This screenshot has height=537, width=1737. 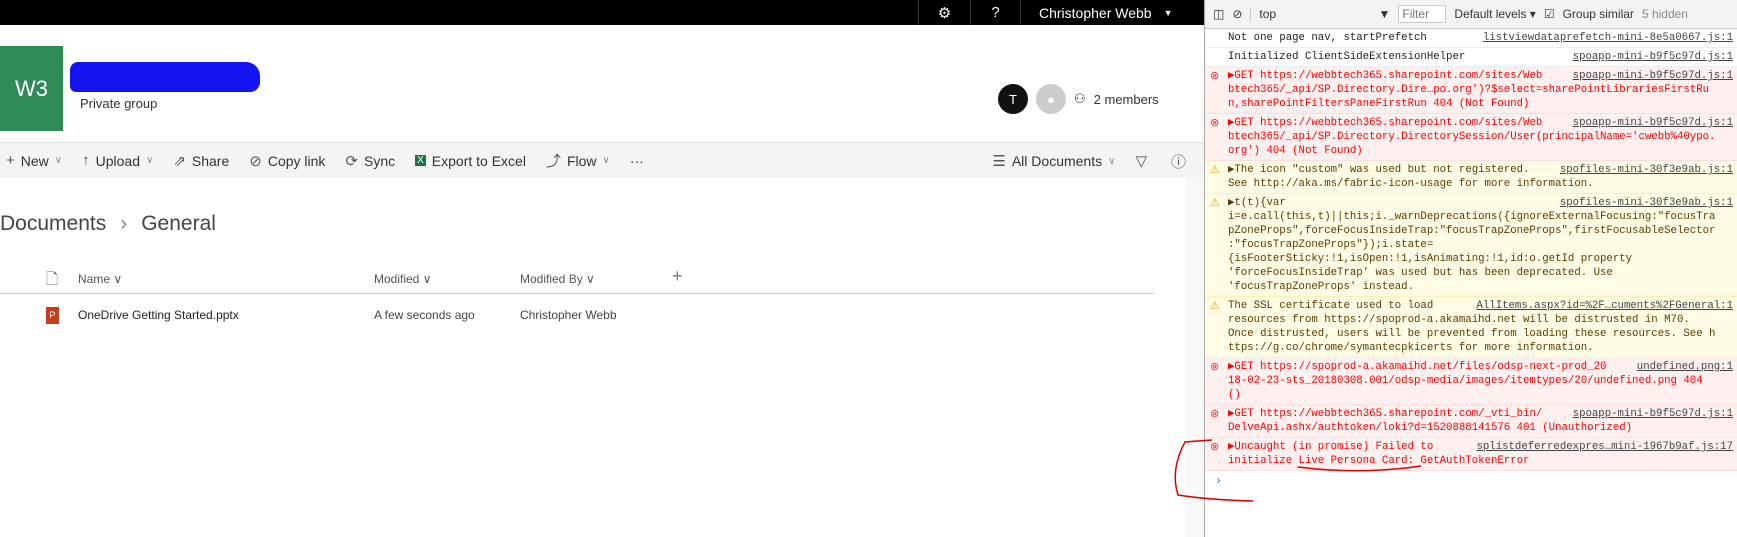 I want to click on red-annotation, so click(x=1298, y=470).